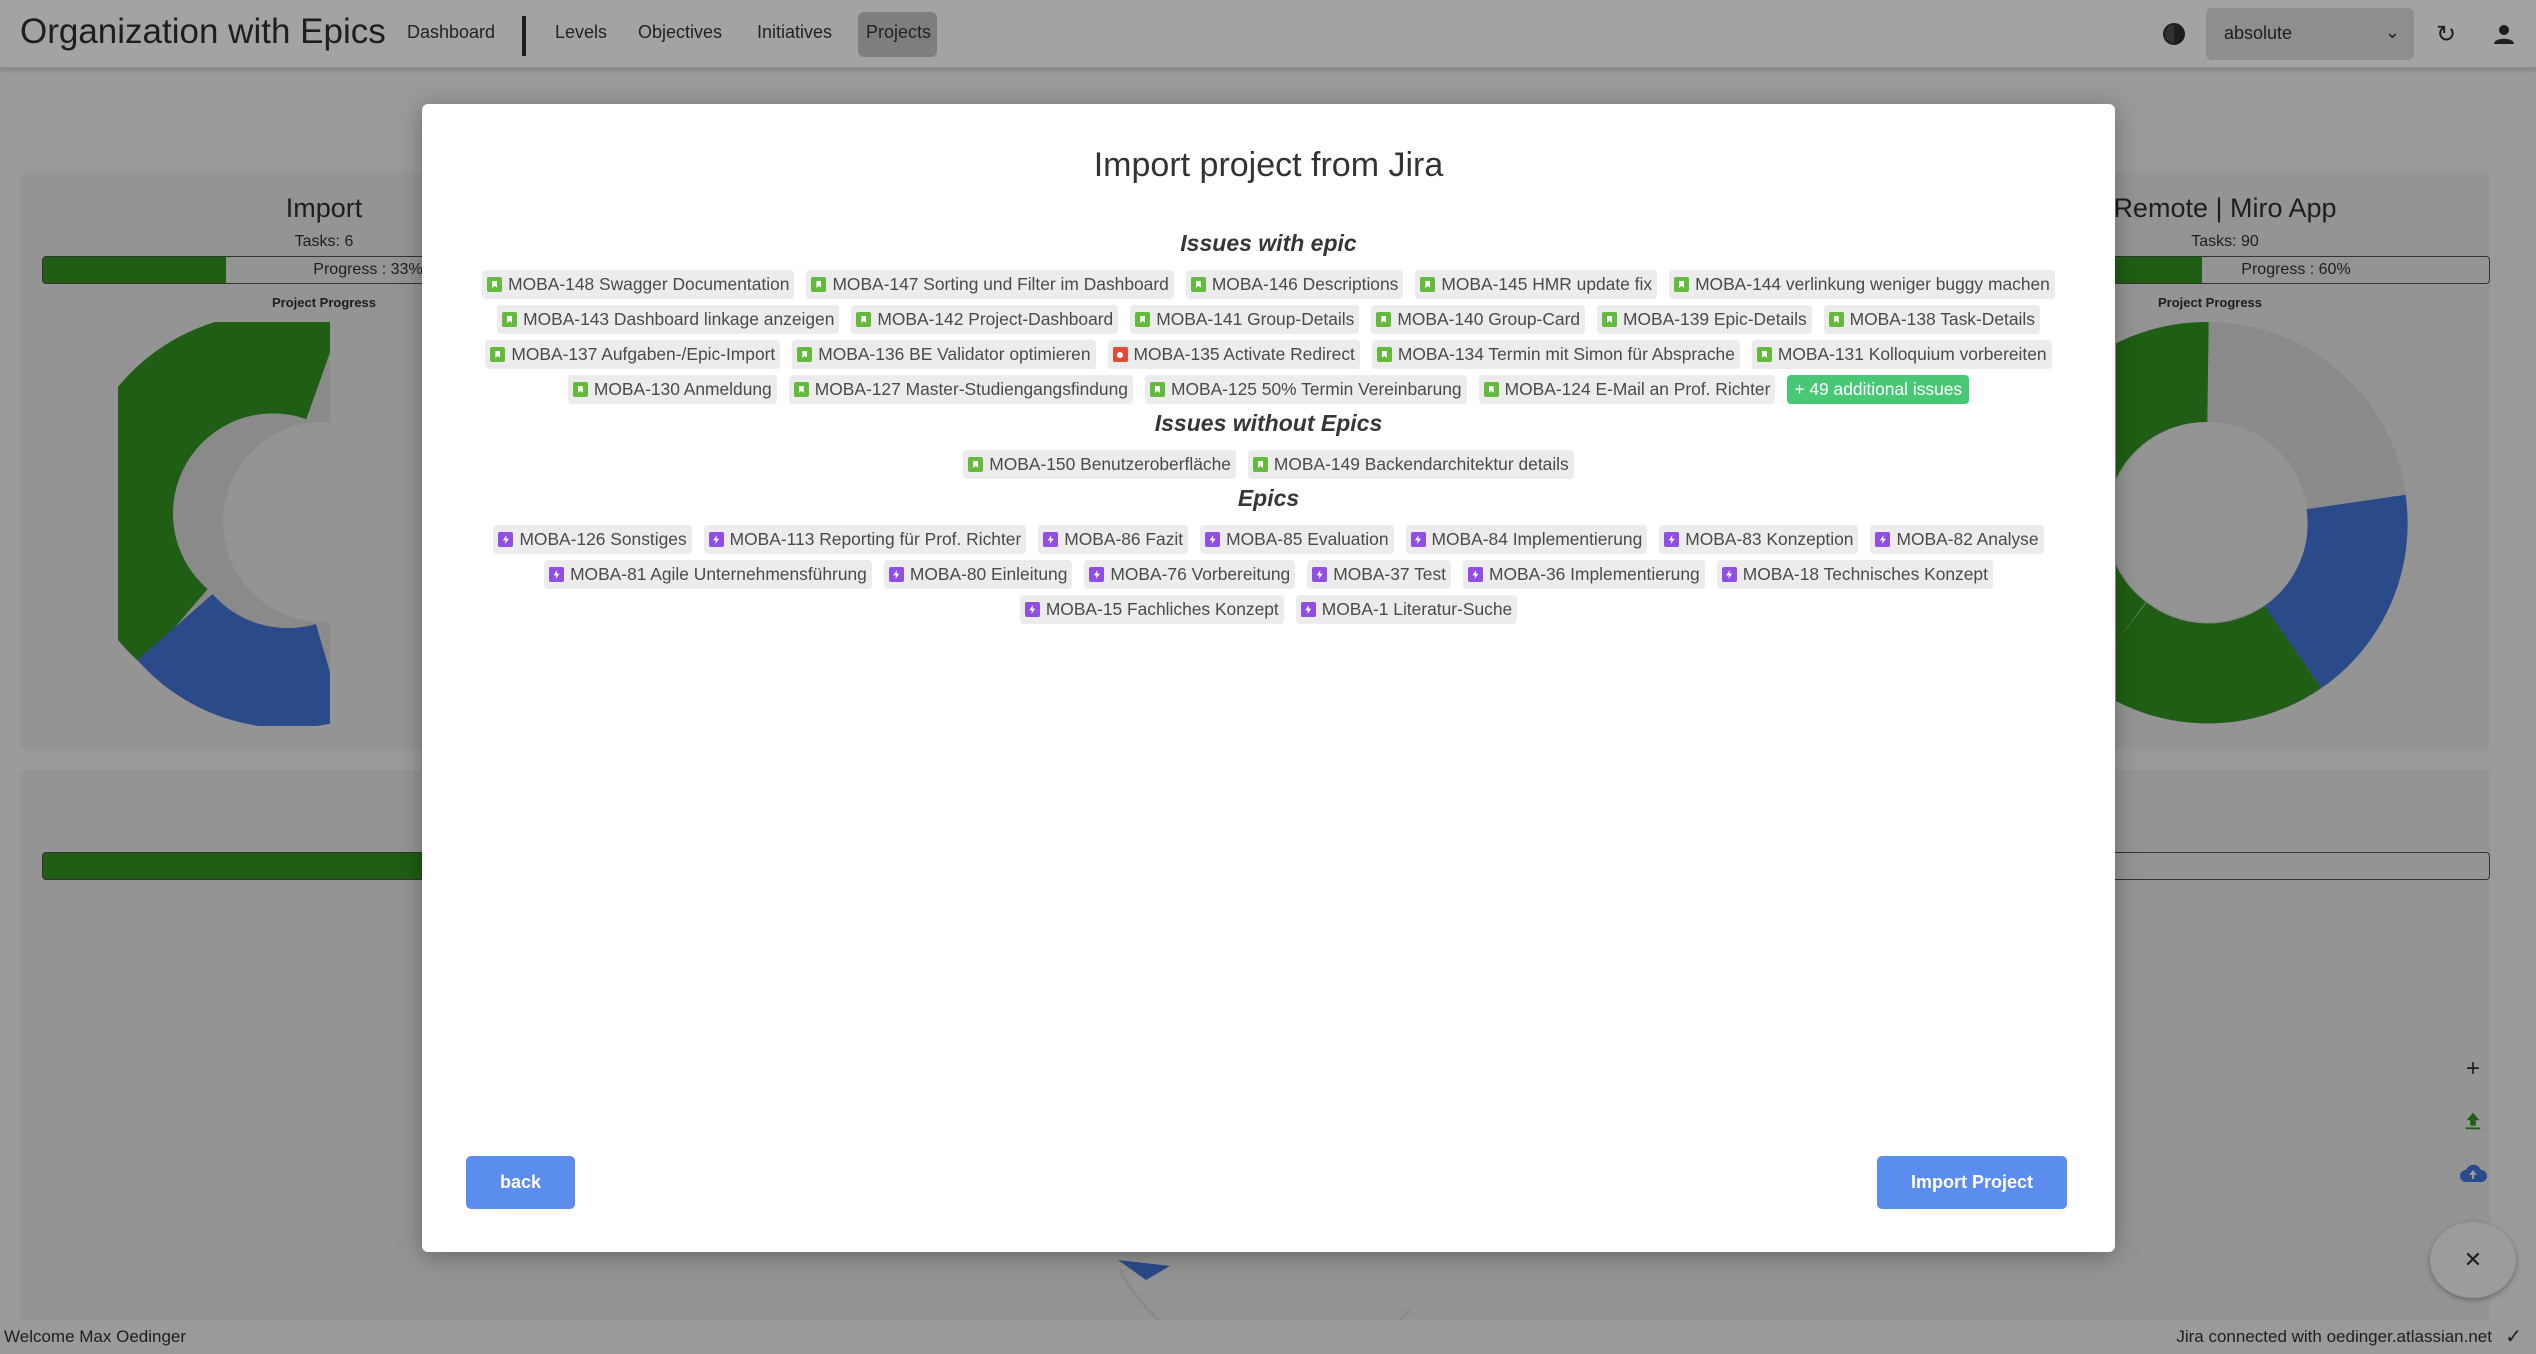 The image size is (2536, 1354). What do you see at coordinates (680, 32) in the screenshot?
I see `nav-objectives: Objectives` at bounding box center [680, 32].